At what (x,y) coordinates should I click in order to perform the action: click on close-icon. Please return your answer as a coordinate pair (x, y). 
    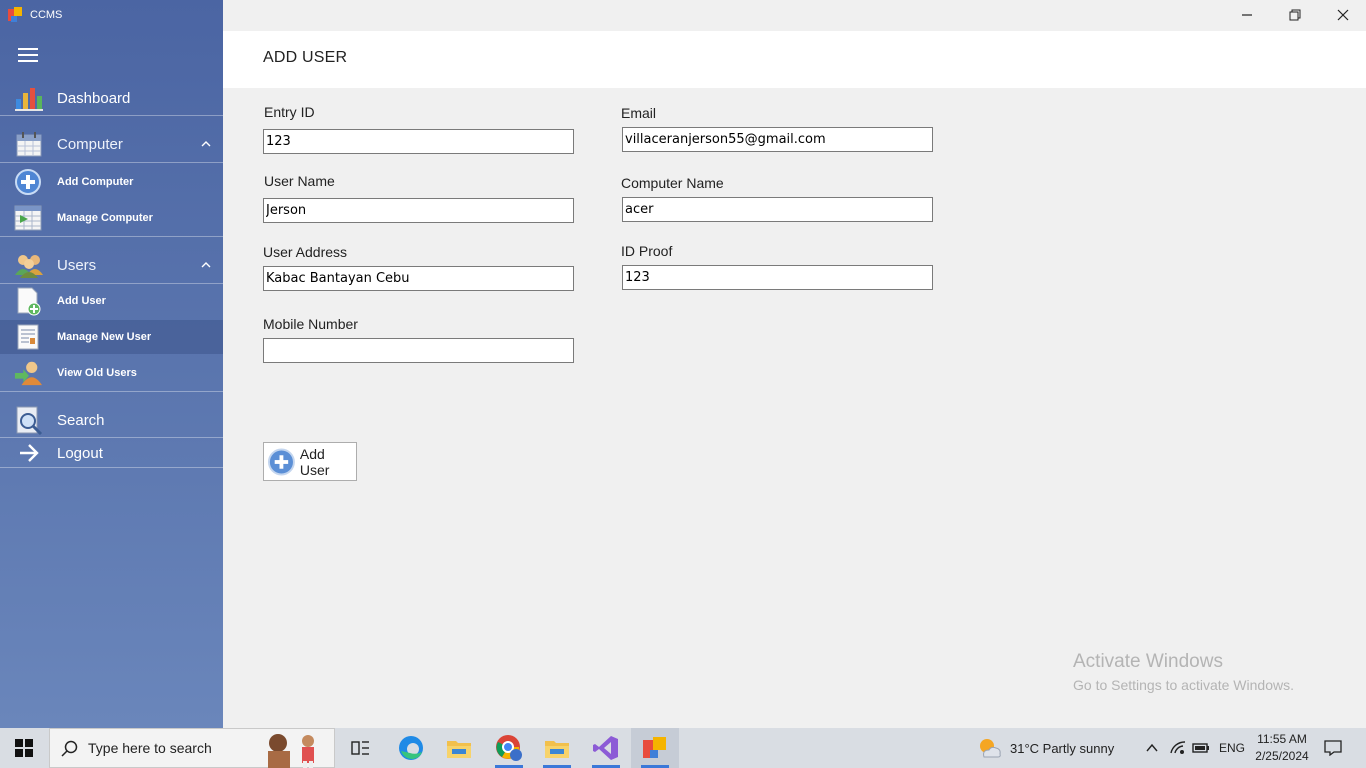
    Looking at the image, I should click on (1343, 15).